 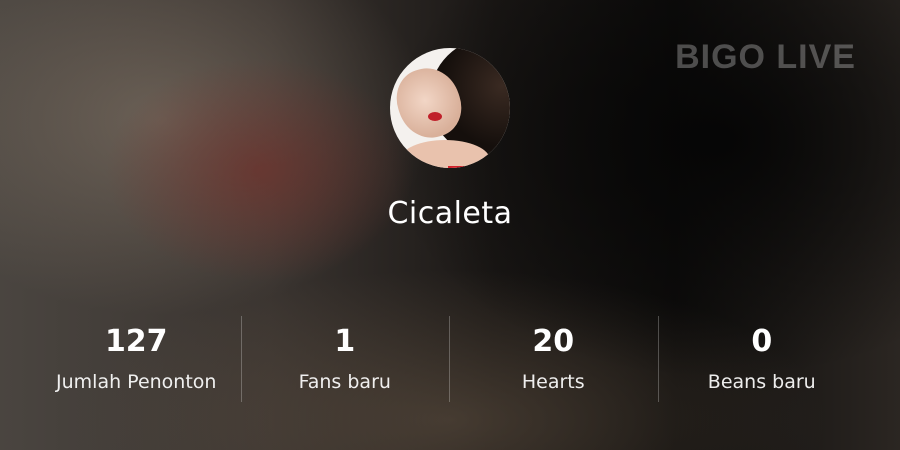 I want to click on stat-hearts: 20 Hearts, so click(x=553, y=359).